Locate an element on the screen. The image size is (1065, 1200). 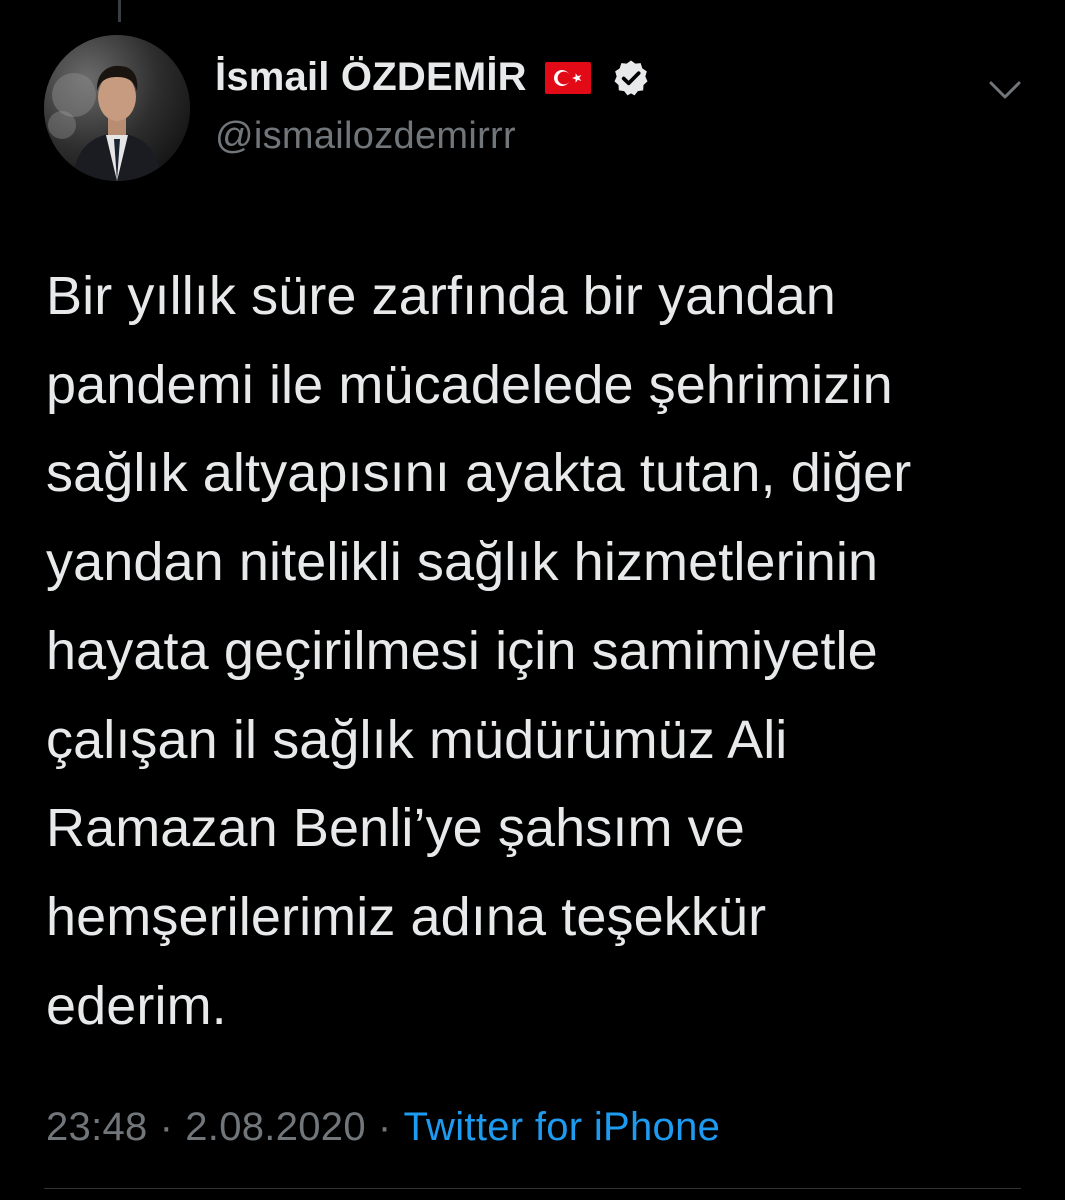
avatar-photo-icon is located at coordinates (117, 108).